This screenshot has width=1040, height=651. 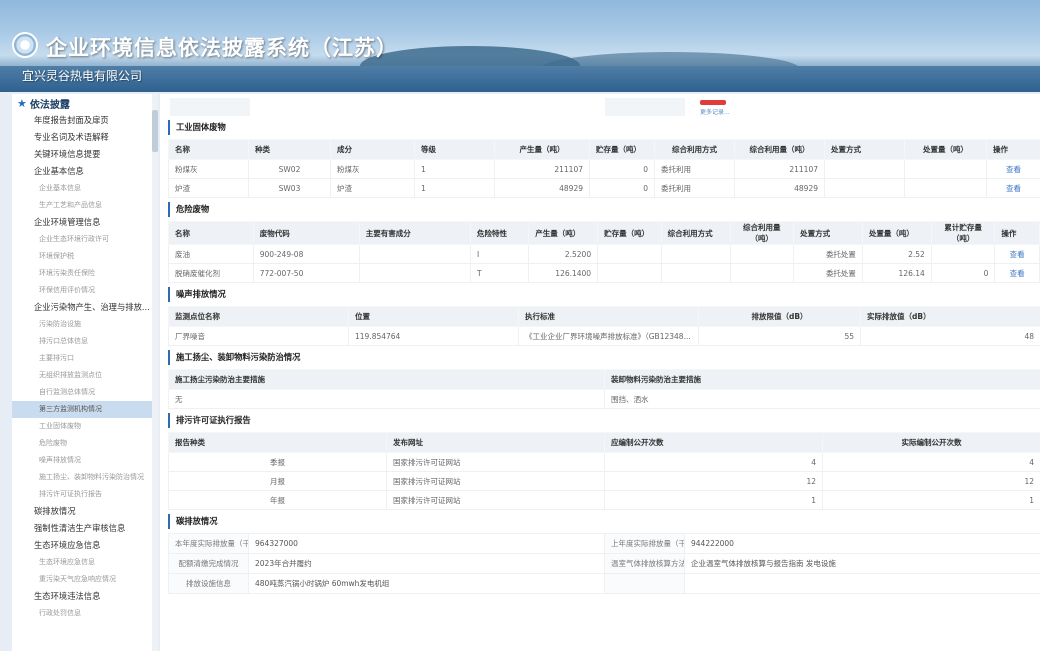 What do you see at coordinates (82, 290) in the screenshot?
I see `sidebar-subitem: 环保信用评价情况` at bounding box center [82, 290].